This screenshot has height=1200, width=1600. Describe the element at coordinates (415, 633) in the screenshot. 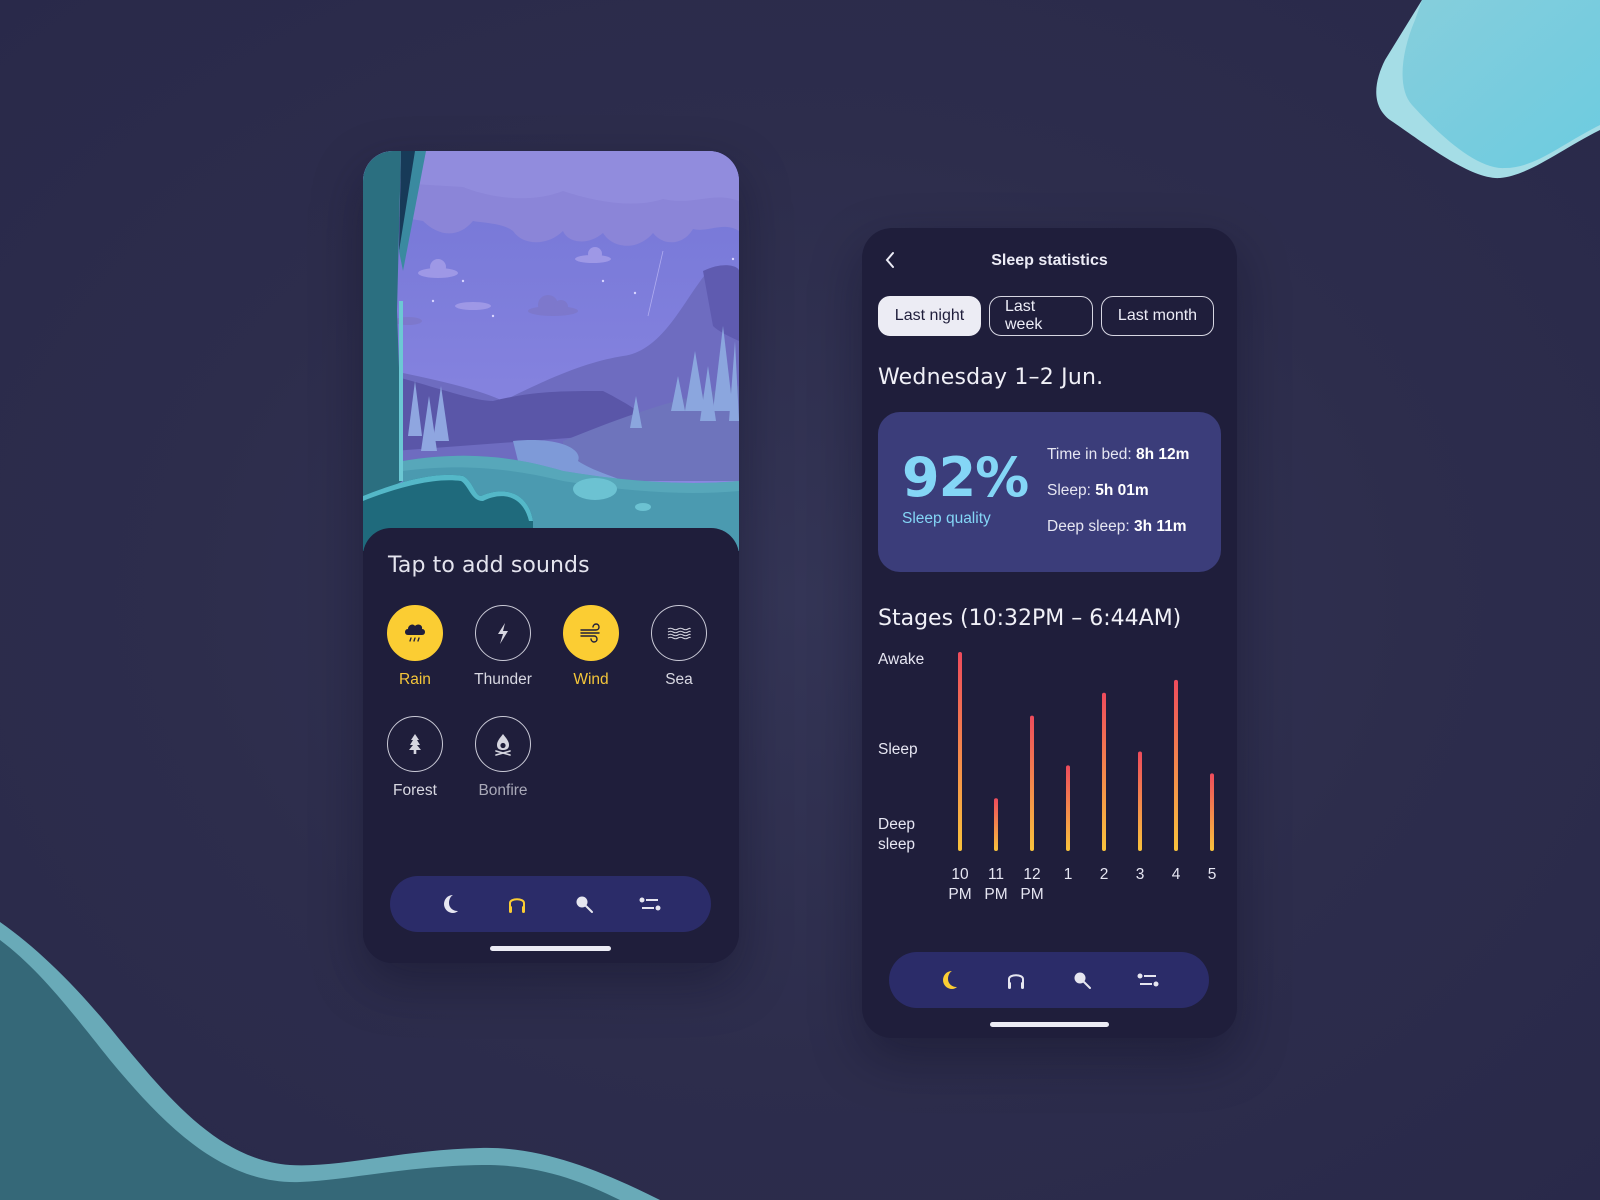

I see `rain-cloud-icon` at that location.